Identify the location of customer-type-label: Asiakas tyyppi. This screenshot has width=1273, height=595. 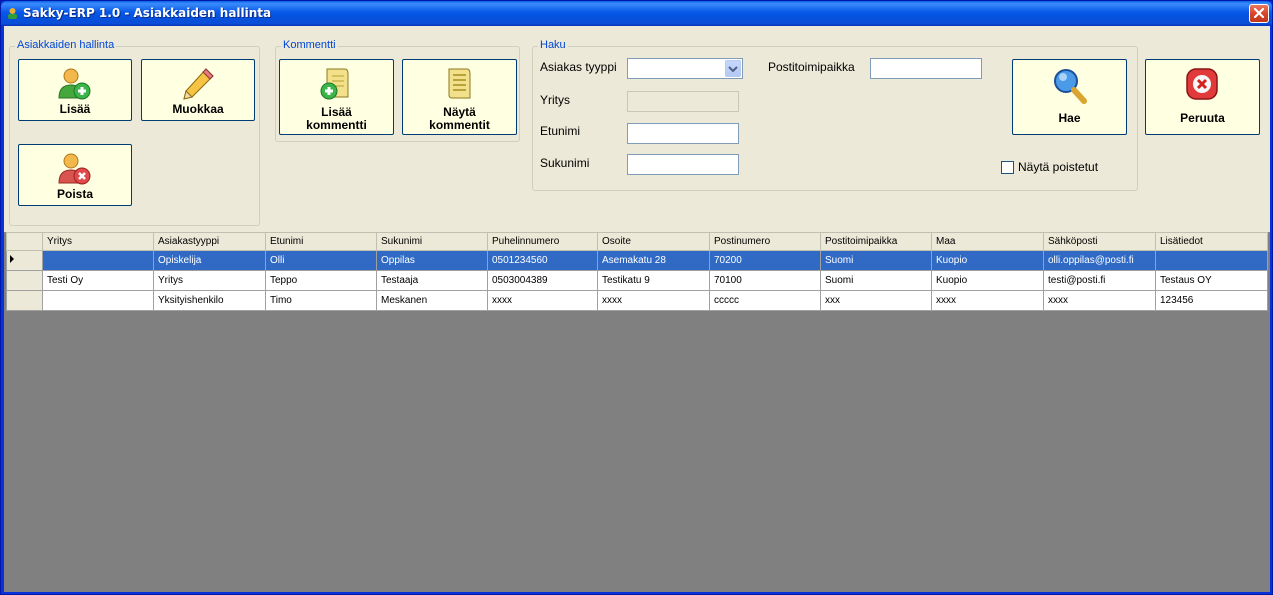
(578, 67).